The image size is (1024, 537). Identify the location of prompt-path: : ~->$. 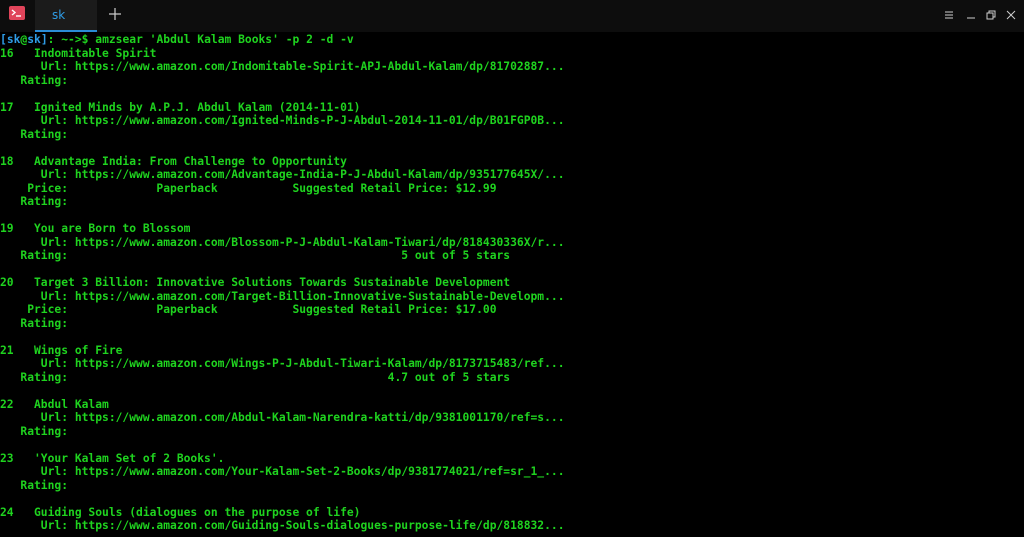
(71, 39).